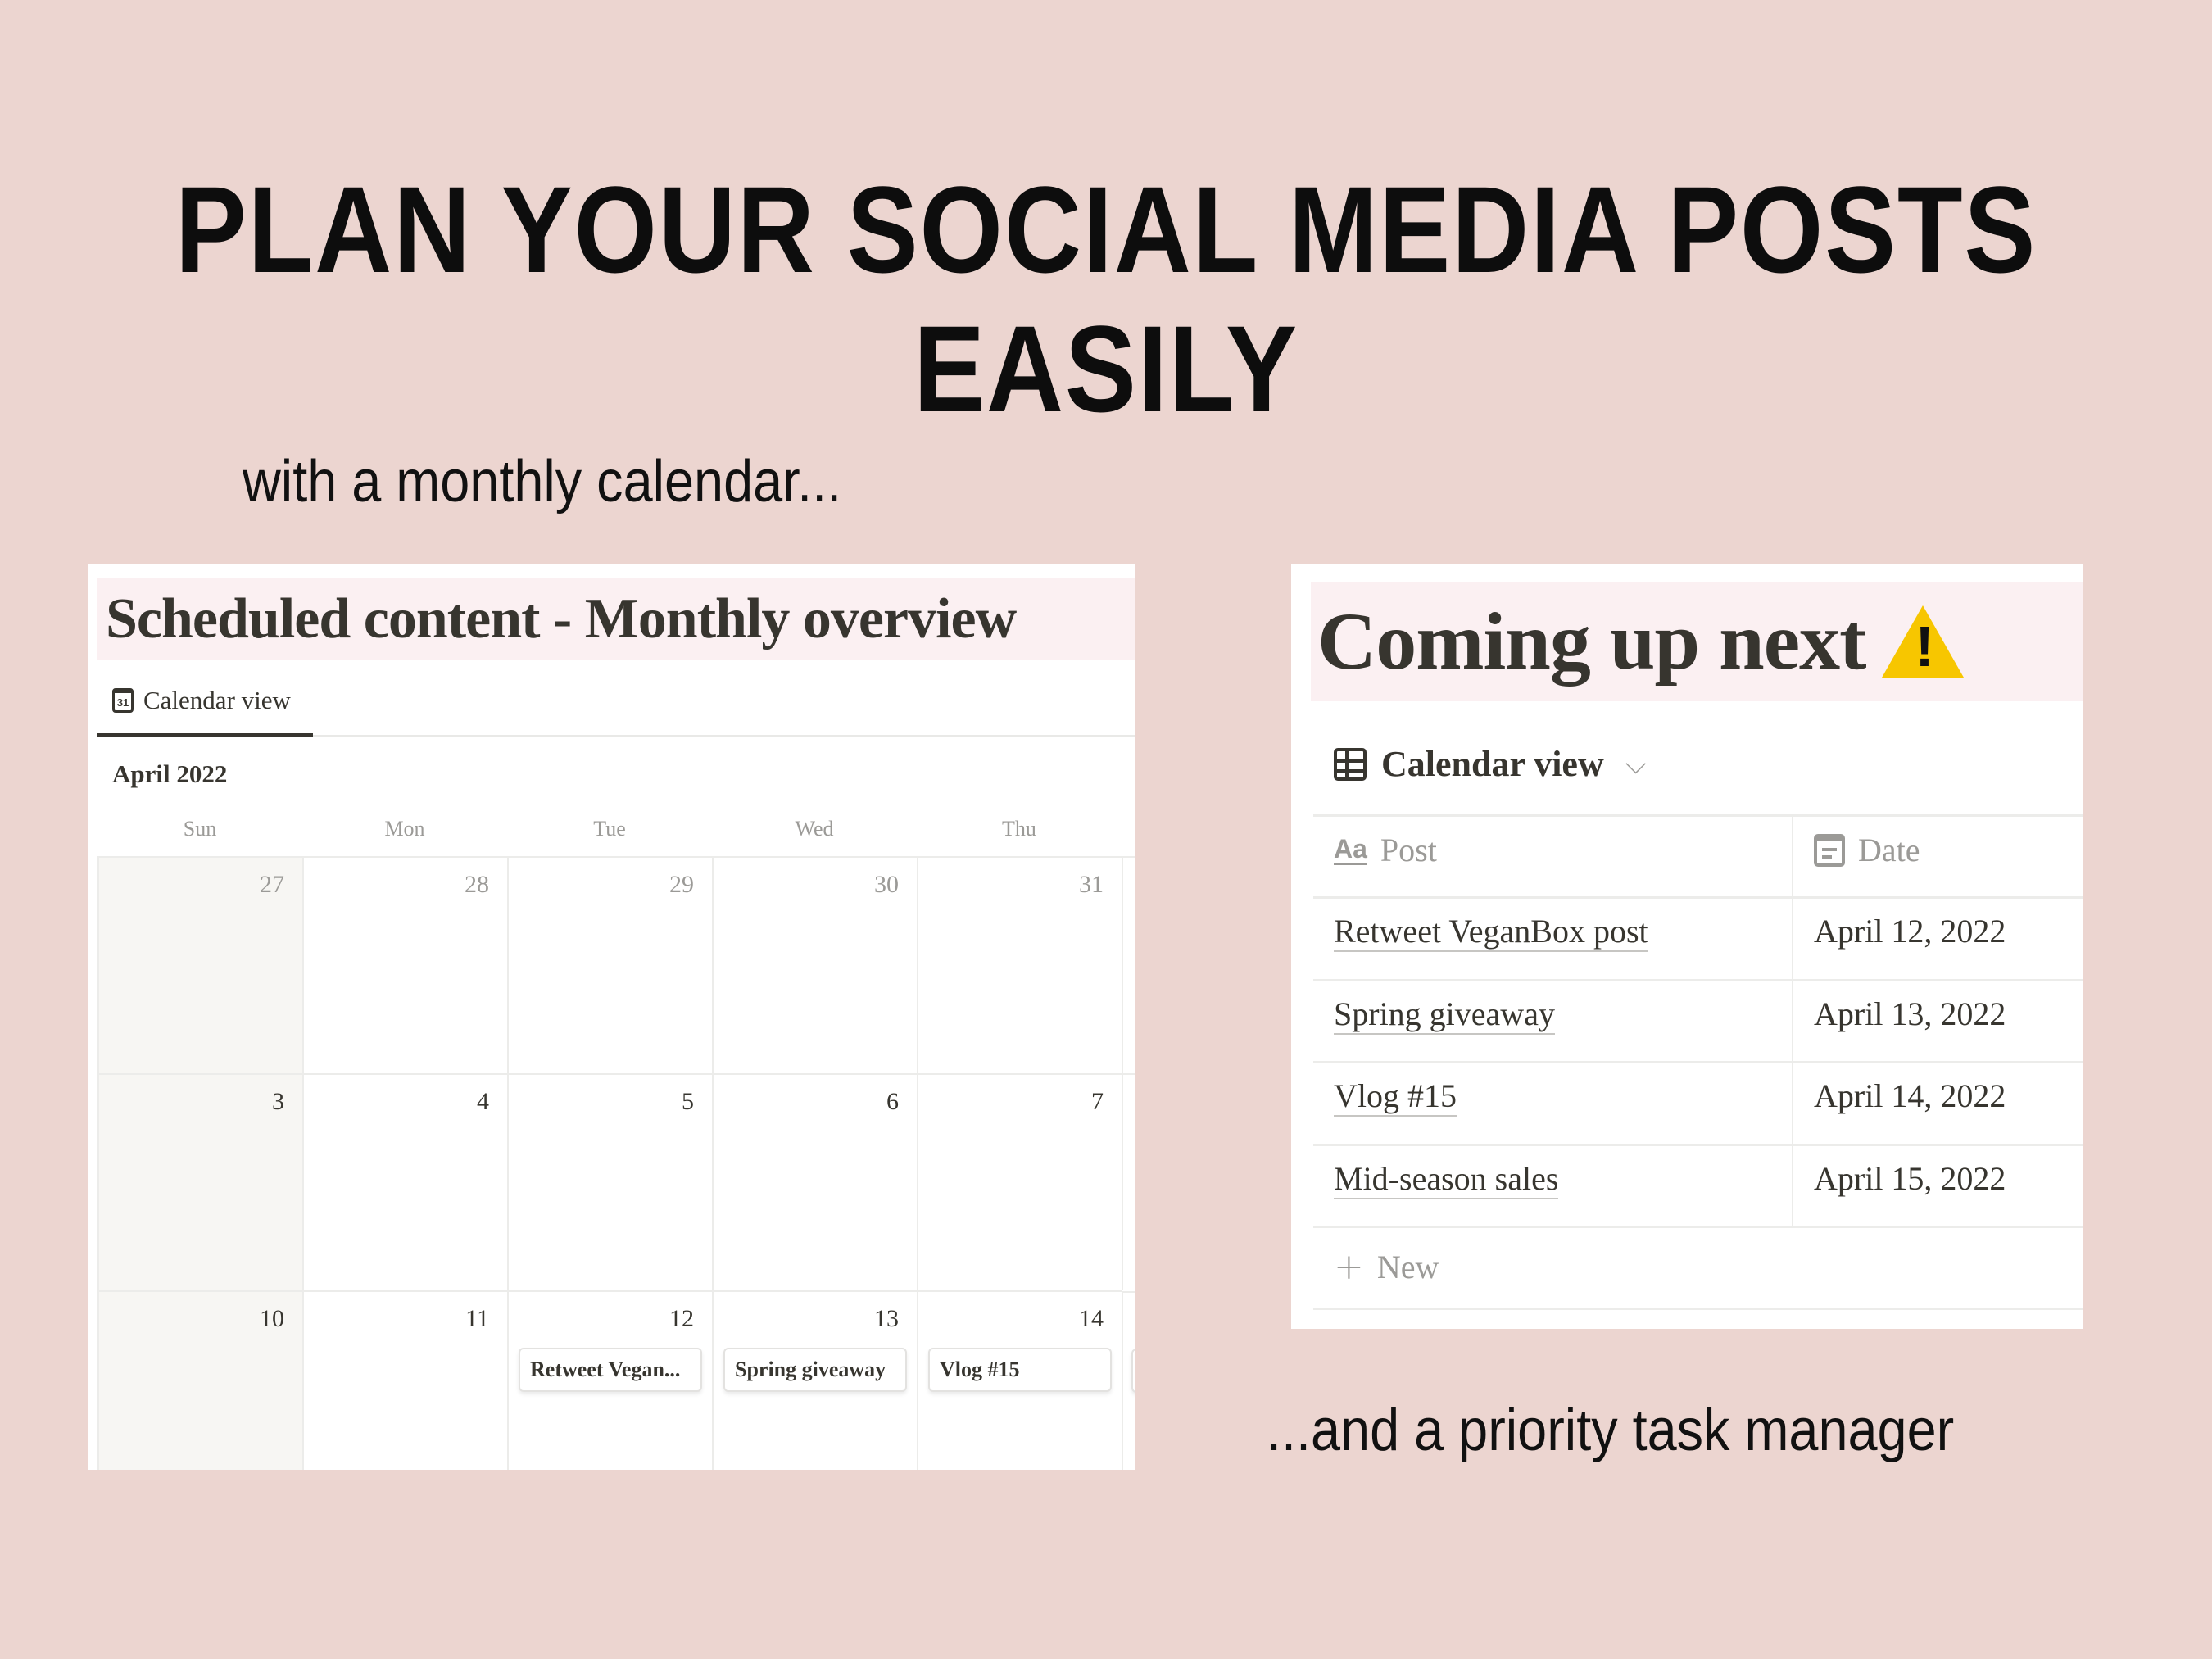  Describe the element at coordinates (1408, 850) in the screenshot. I see `column-header-label: Post` at that location.